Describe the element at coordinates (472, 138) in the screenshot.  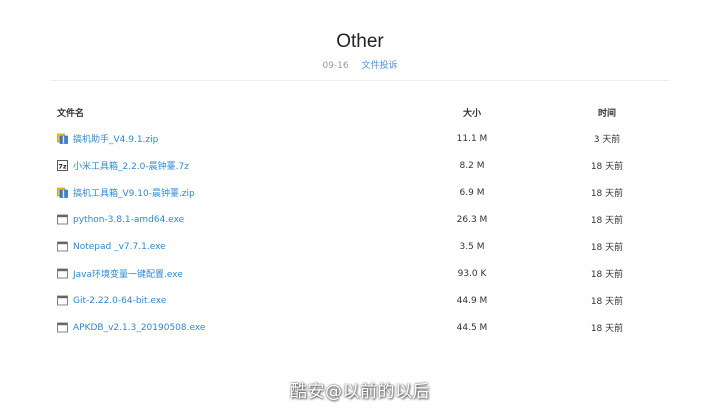
I see `file-size: 11.1 M` at that location.